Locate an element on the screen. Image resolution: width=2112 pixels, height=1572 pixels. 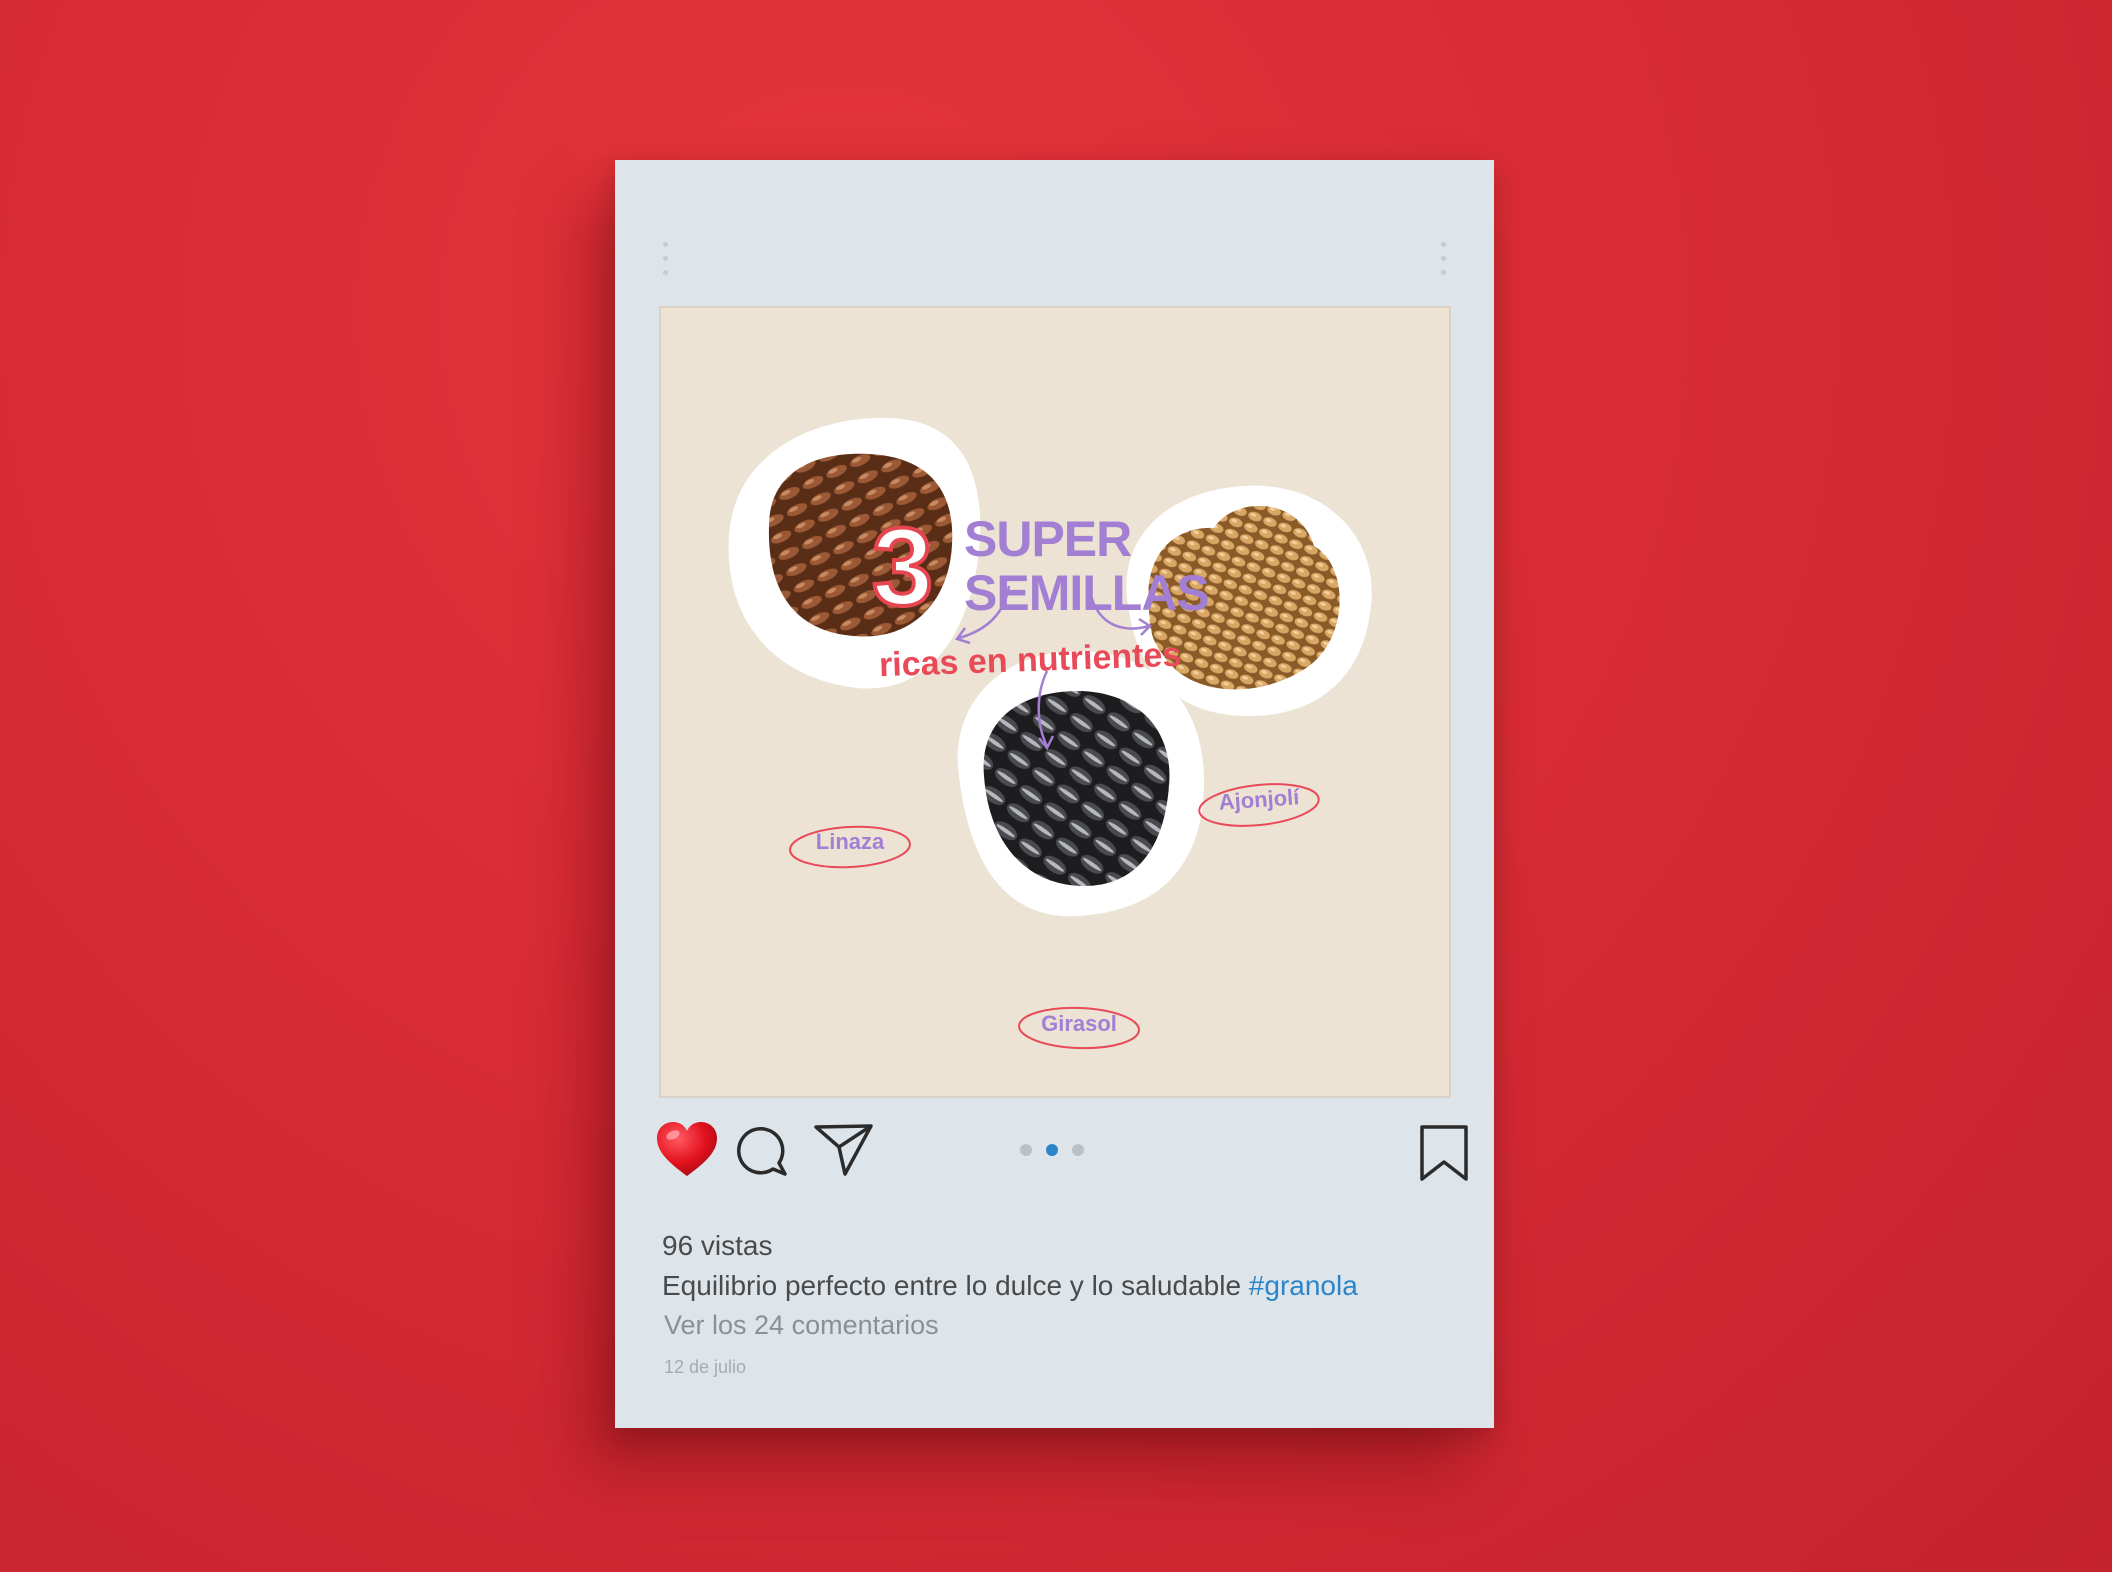
views-count: 96 vistas is located at coordinates (717, 1245).